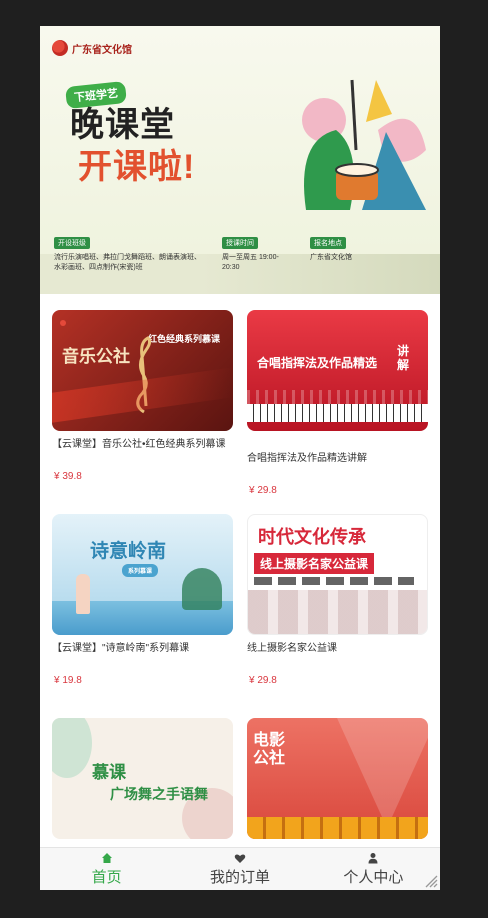  Describe the element at coordinates (240, 243) in the screenshot. I see `info-tag: 授课时间` at that location.